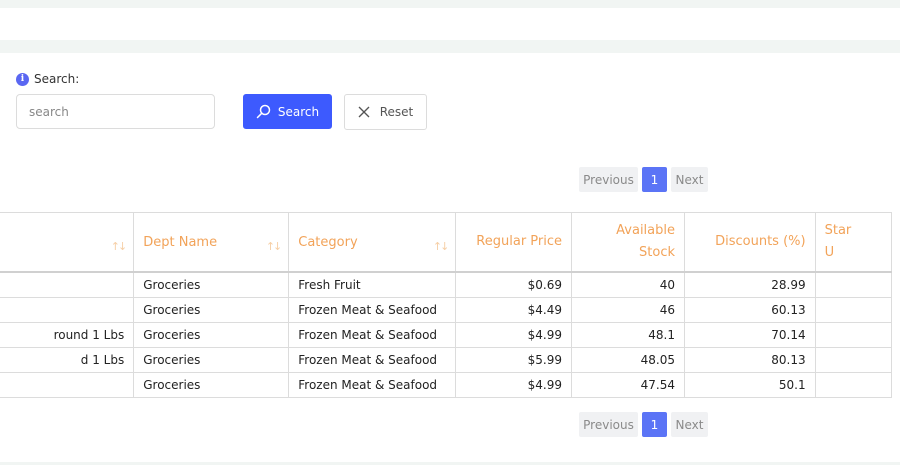 The width and height of the screenshot is (900, 465). I want to click on product-name-cell: round 1 Lbs, so click(67, 335).